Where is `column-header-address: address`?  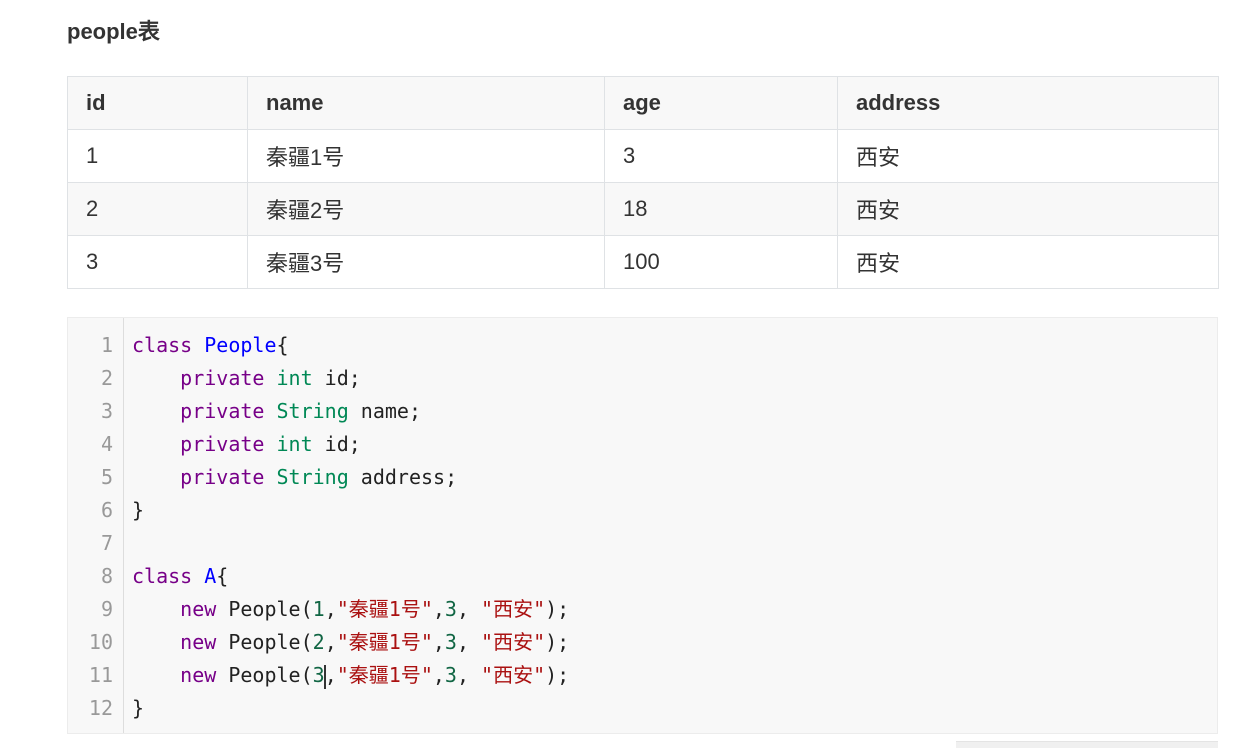
column-header-address: address is located at coordinates (1028, 103).